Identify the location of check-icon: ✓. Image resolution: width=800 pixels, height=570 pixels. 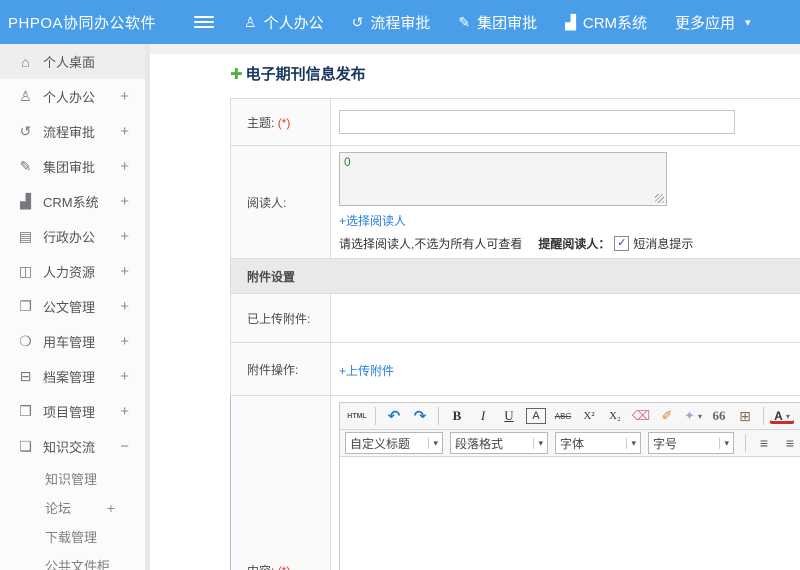
(622, 243).